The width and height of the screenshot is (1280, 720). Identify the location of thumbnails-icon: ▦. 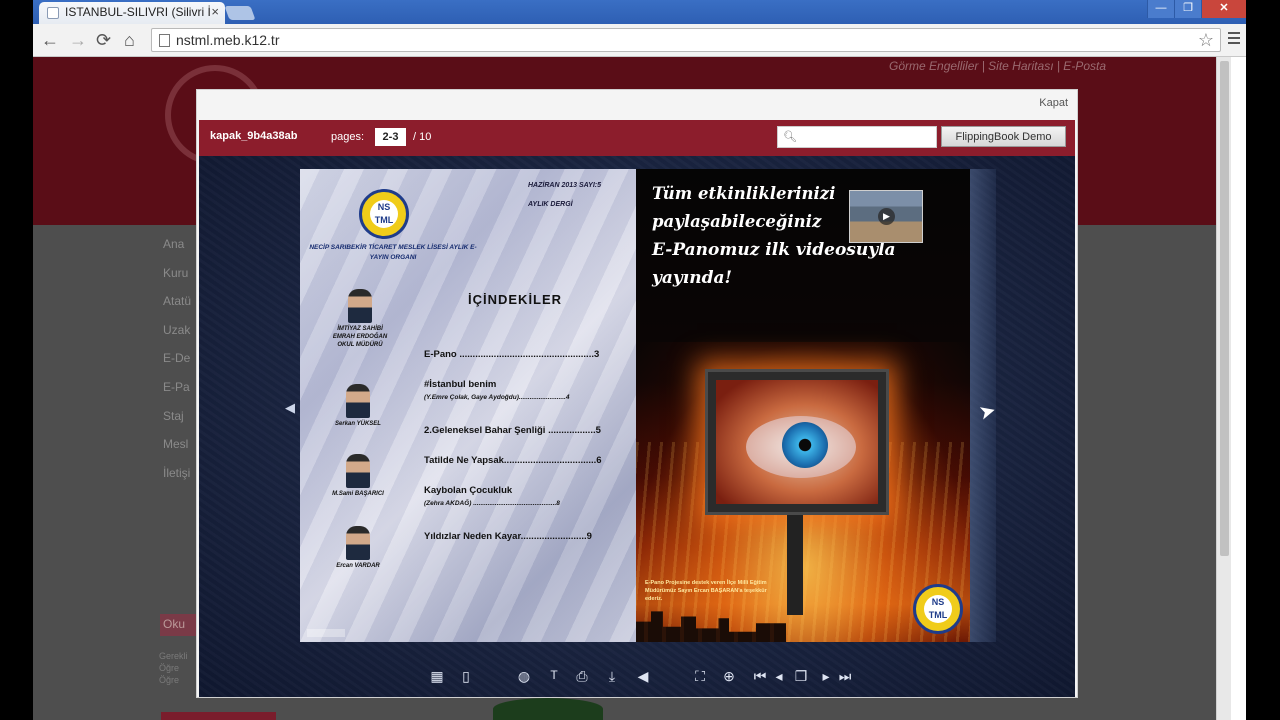
(437, 676).